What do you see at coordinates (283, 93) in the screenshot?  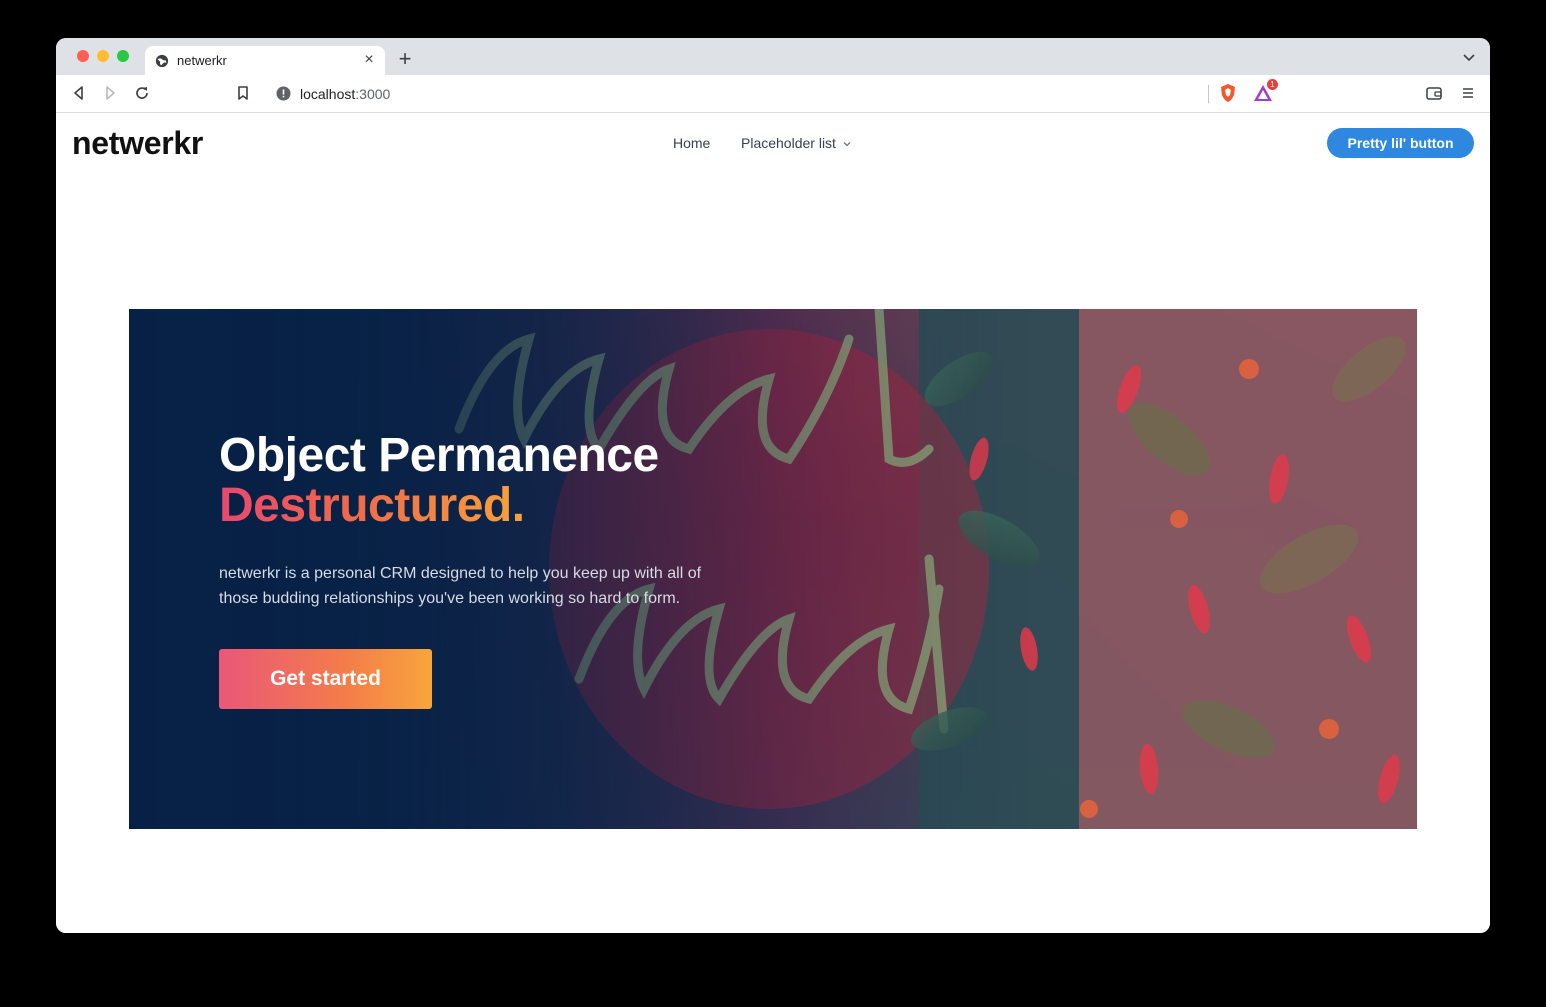 I see `site-info-icon` at bounding box center [283, 93].